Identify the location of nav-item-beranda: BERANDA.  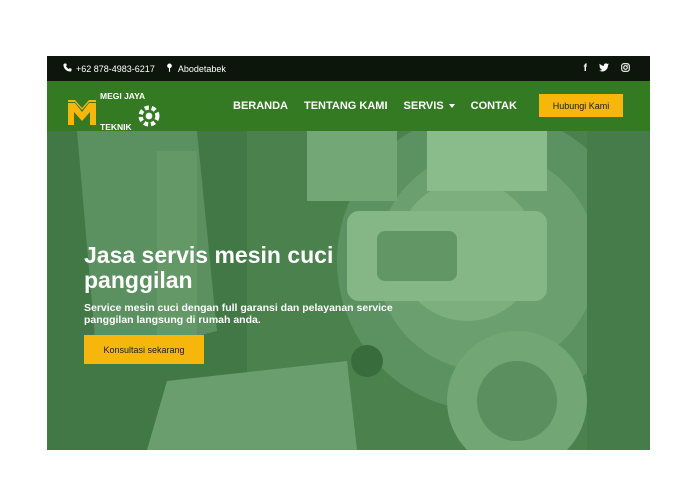
(260, 106).